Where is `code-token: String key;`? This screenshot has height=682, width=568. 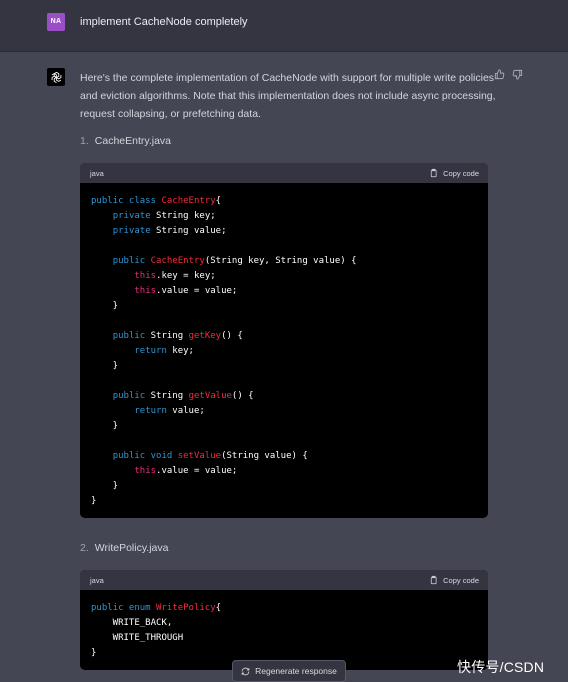
code-token: String key; is located at coordinates (186, 216).